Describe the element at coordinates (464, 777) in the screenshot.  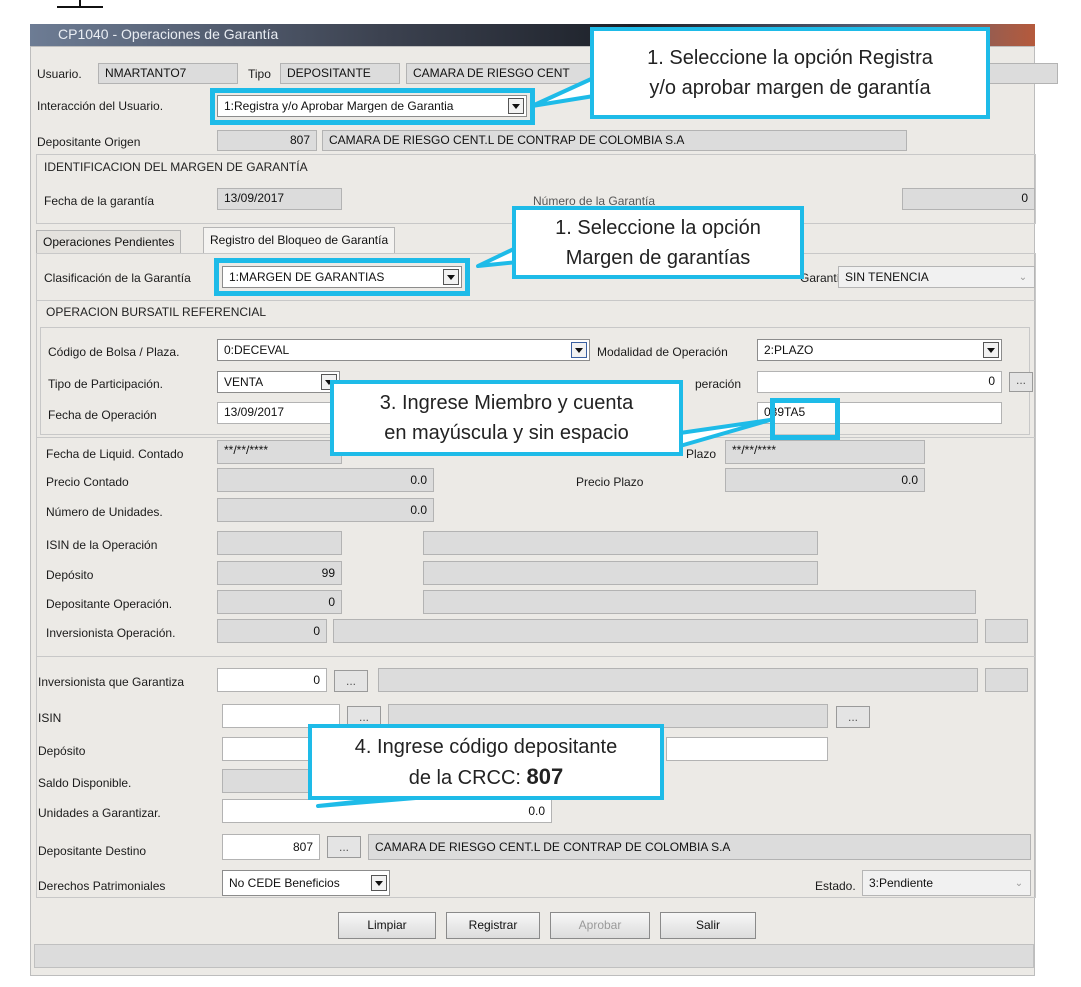
I see `callout-4-prefix: de la CRCC:` at that location.